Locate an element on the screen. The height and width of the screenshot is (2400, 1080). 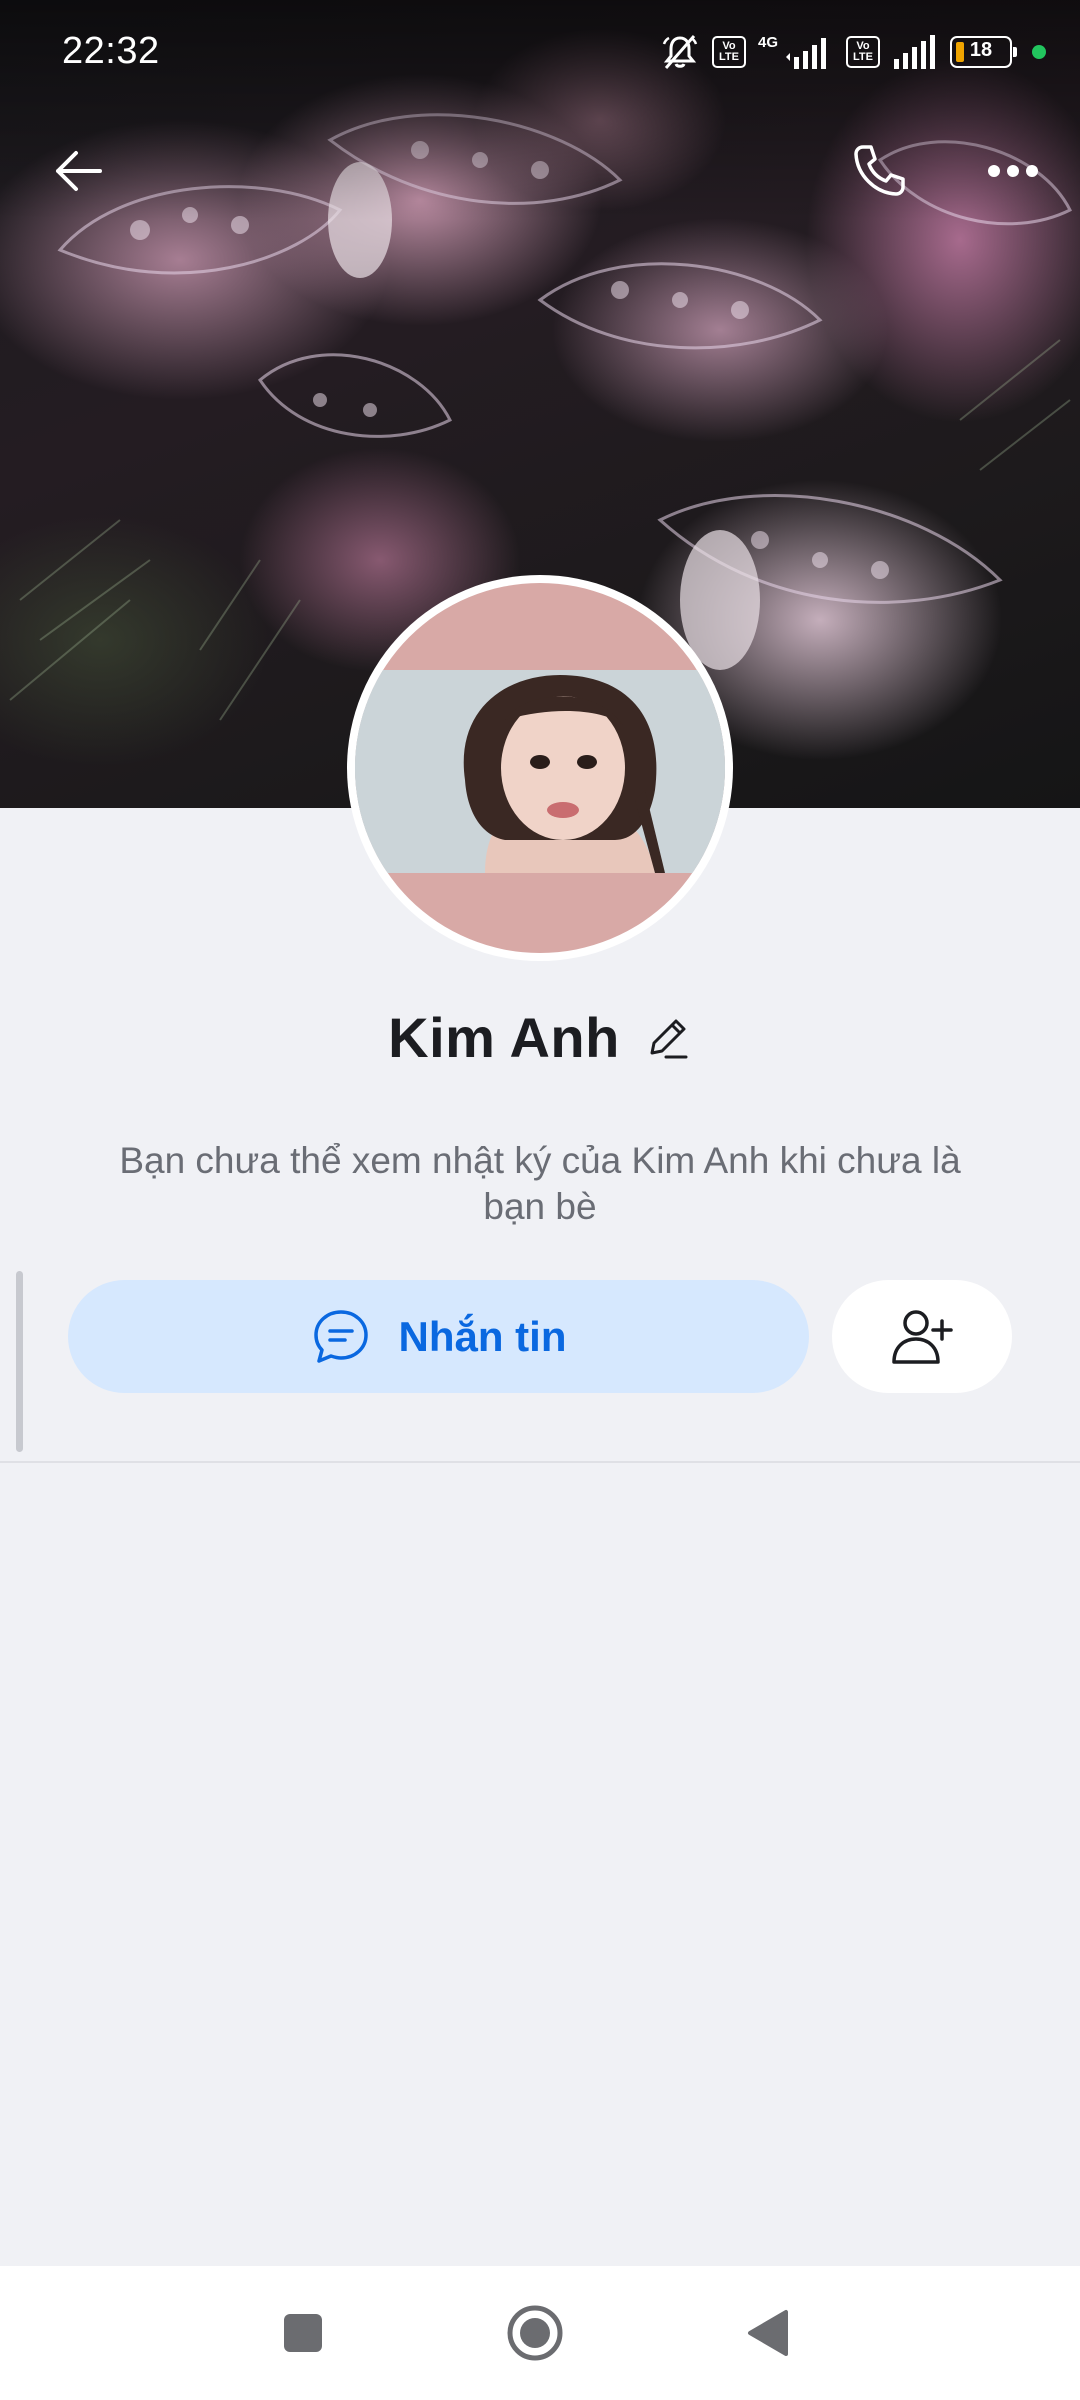
phone-icon is located at coordinates (879, 170).